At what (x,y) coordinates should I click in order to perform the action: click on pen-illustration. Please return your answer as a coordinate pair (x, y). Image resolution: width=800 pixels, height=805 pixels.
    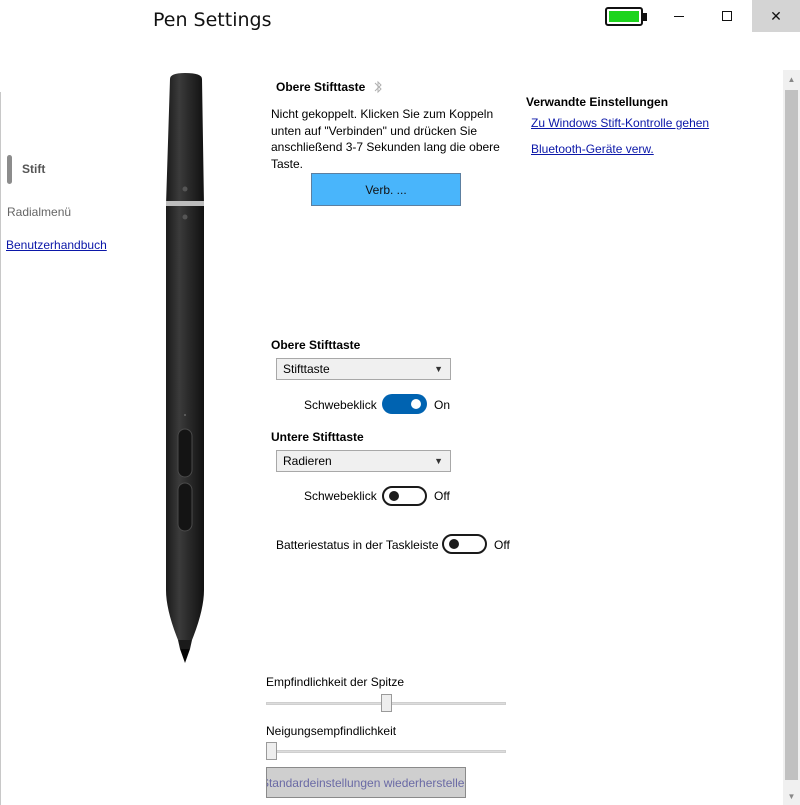
    Looking at the image, I should click on (185, 368).